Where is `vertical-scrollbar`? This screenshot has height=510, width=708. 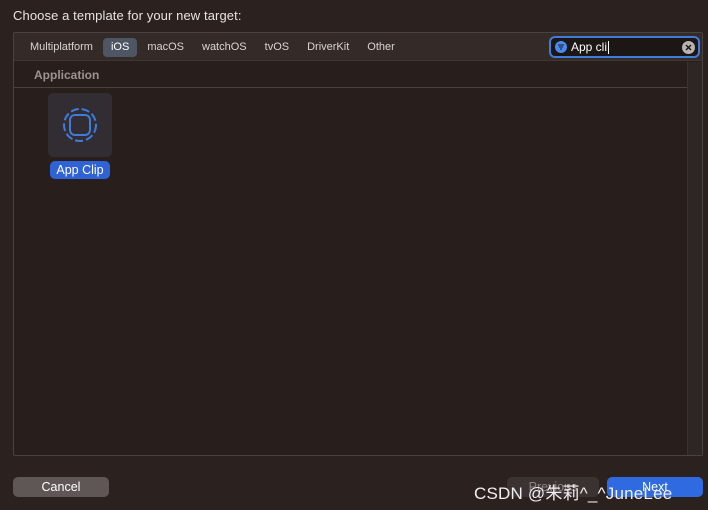 vertical-scrollbar is located at coordinates (694, 258).